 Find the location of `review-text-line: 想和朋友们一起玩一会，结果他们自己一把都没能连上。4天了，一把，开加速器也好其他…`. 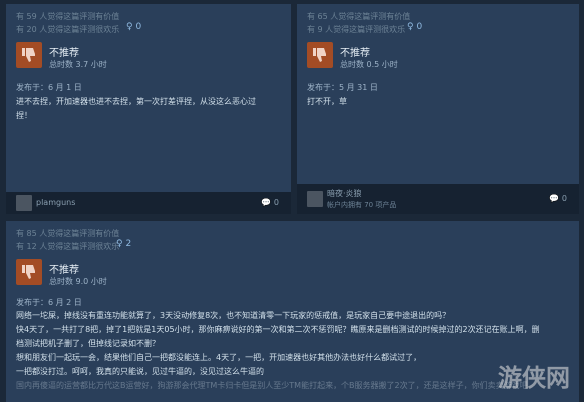

review-text-line: 想和朋友们一起玩一会，结果他们自己一把都没能连上。4天了，一把，开加速器也好其他… is located at coordinates (219, 357).